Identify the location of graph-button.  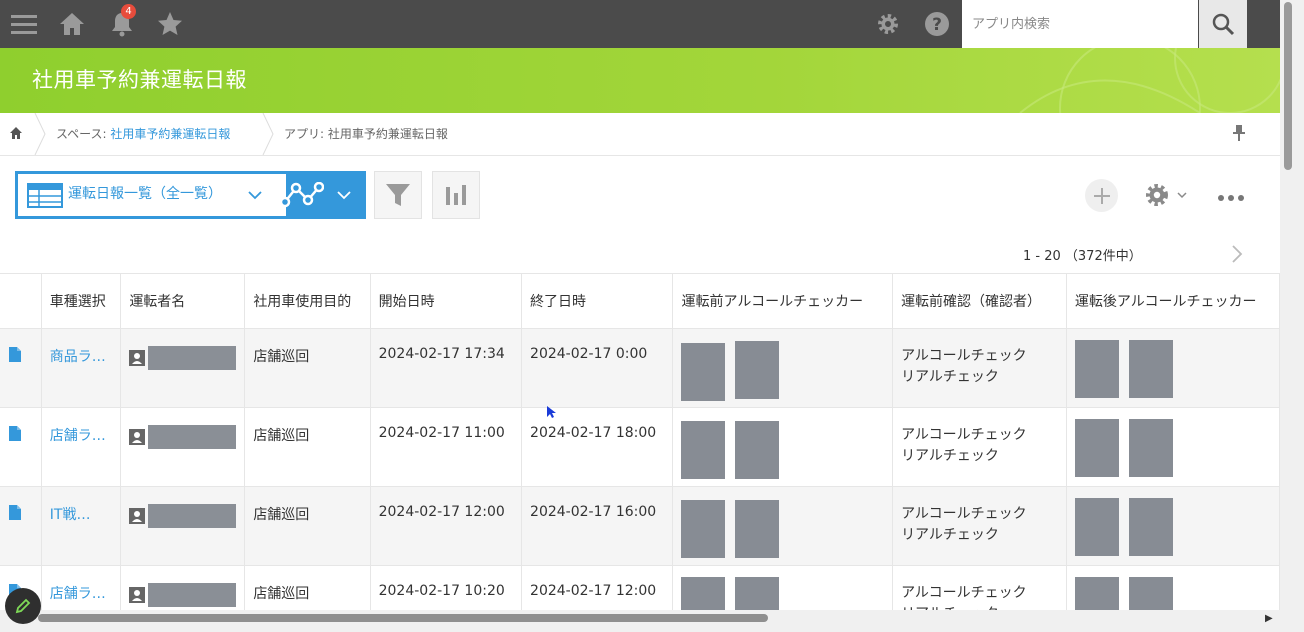
(456, 195).